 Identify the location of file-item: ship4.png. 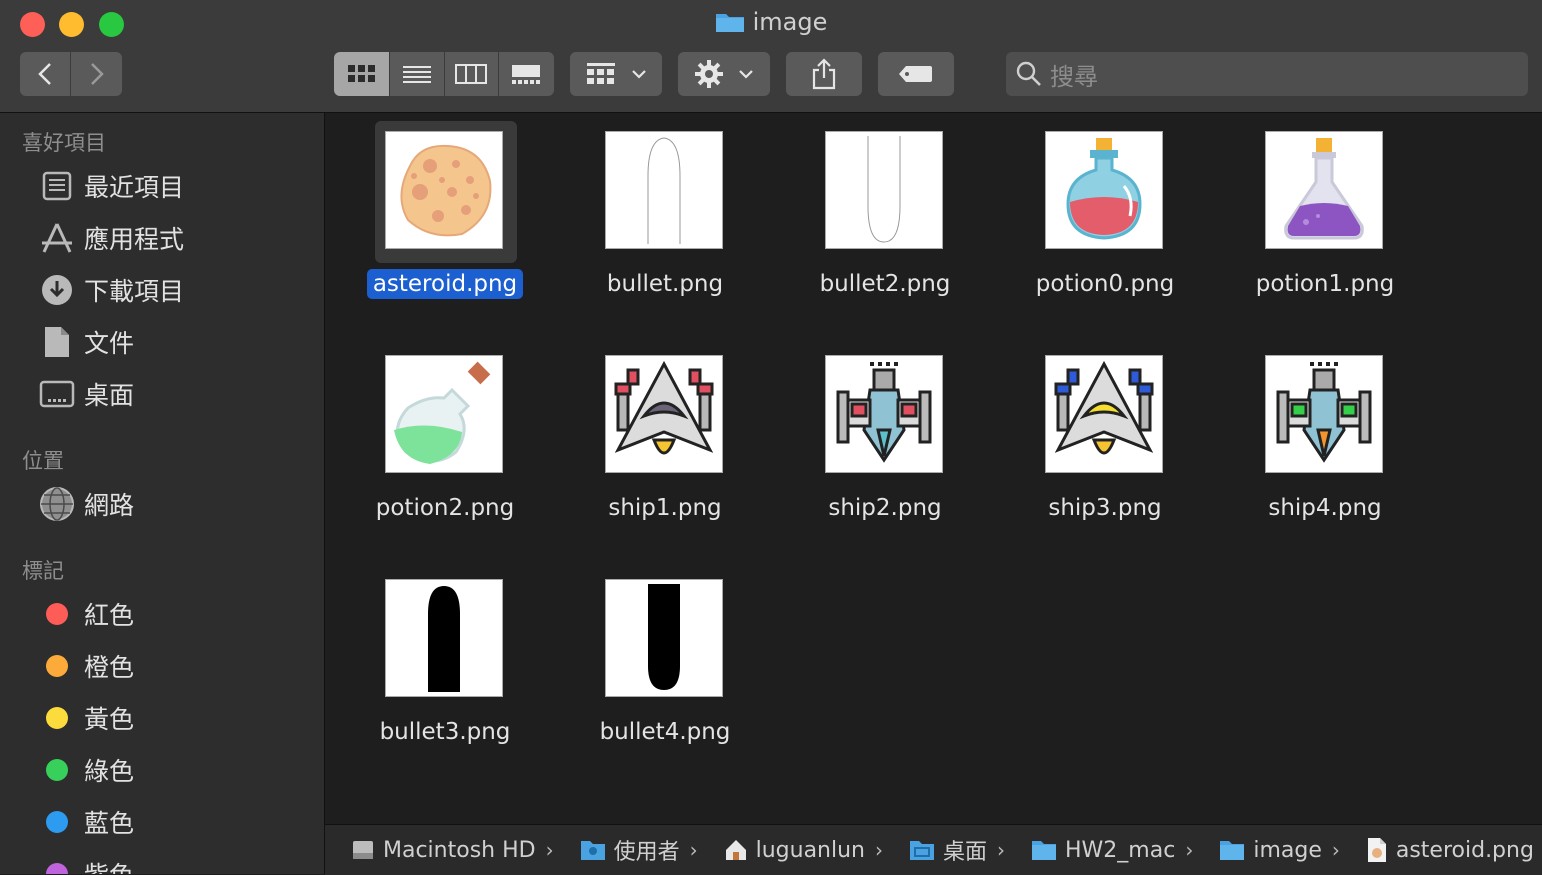
(1315, 437).